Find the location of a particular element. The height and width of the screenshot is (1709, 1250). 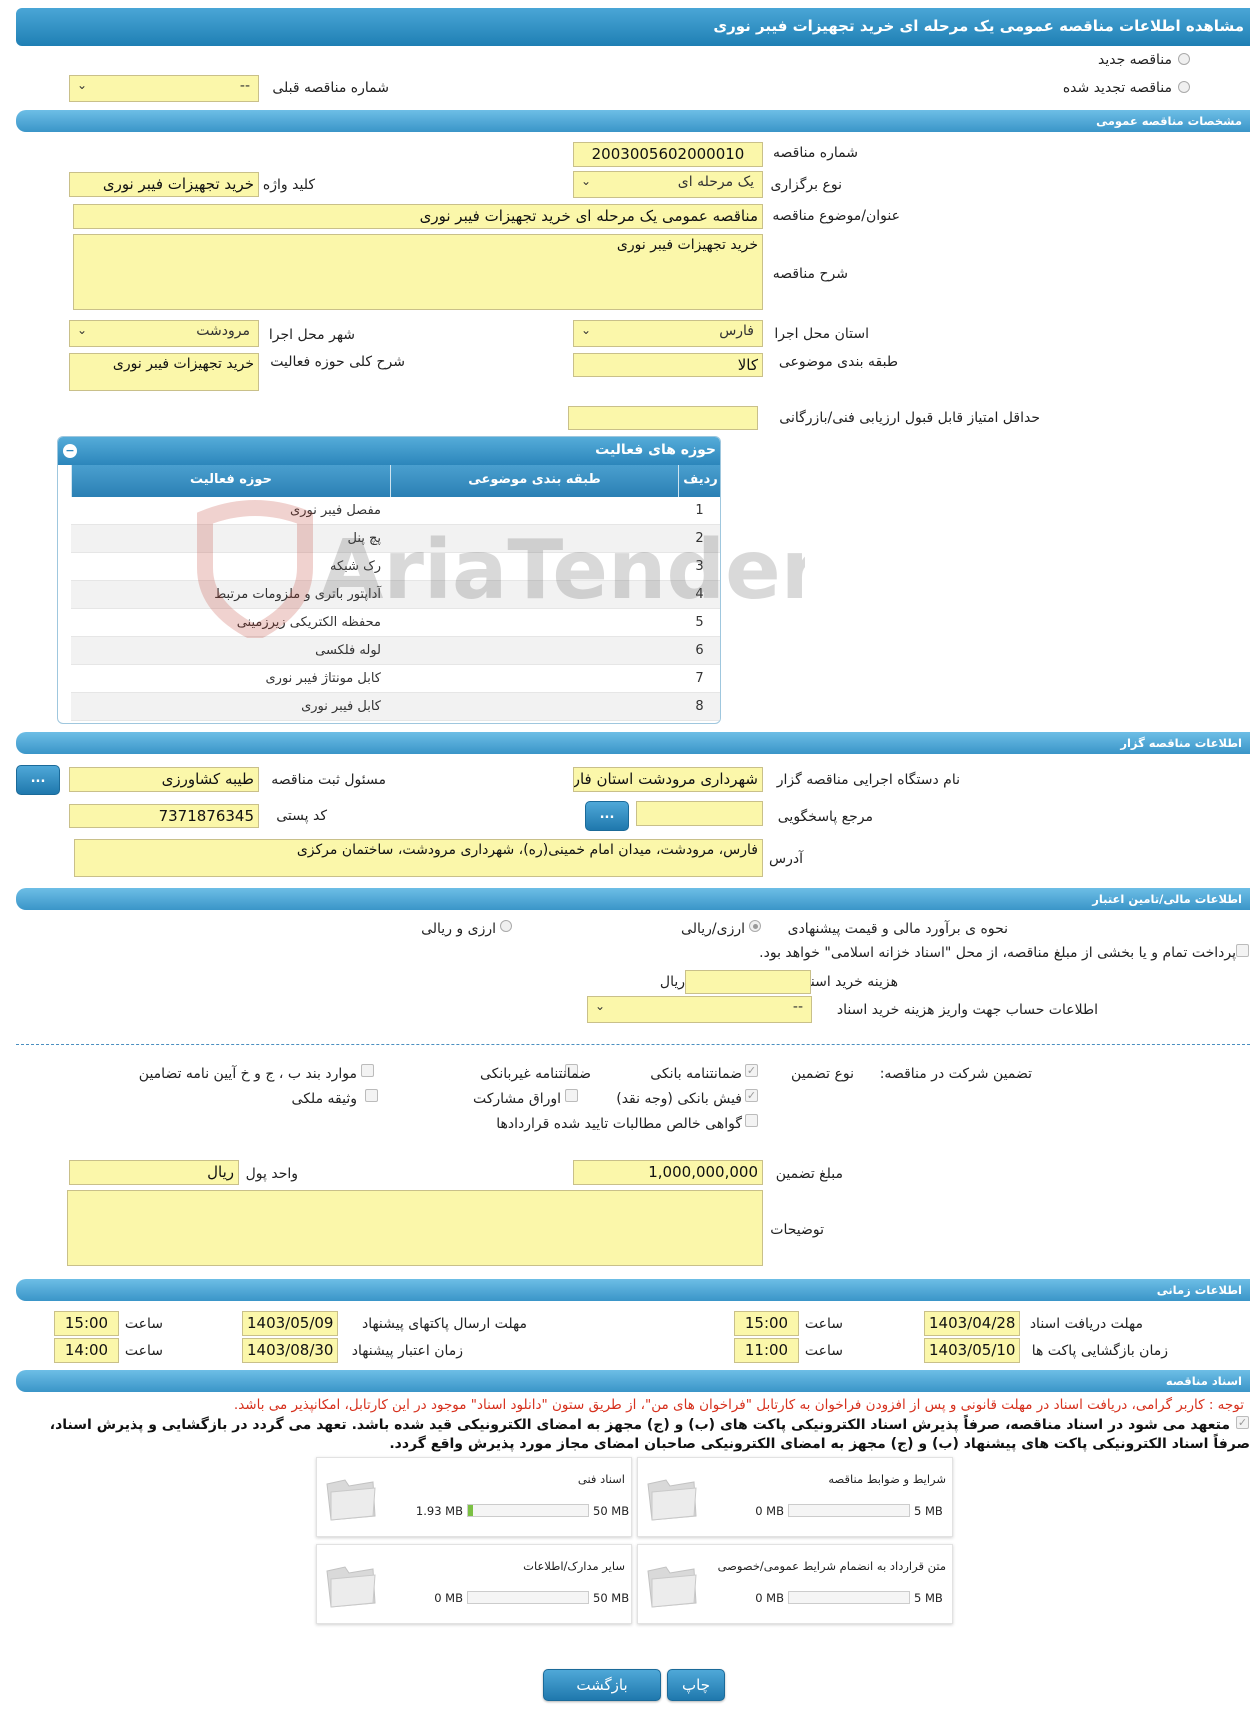

row-activity: آداپتور باتری و ملزومات مرتبط is located at coordinates (297, 594).